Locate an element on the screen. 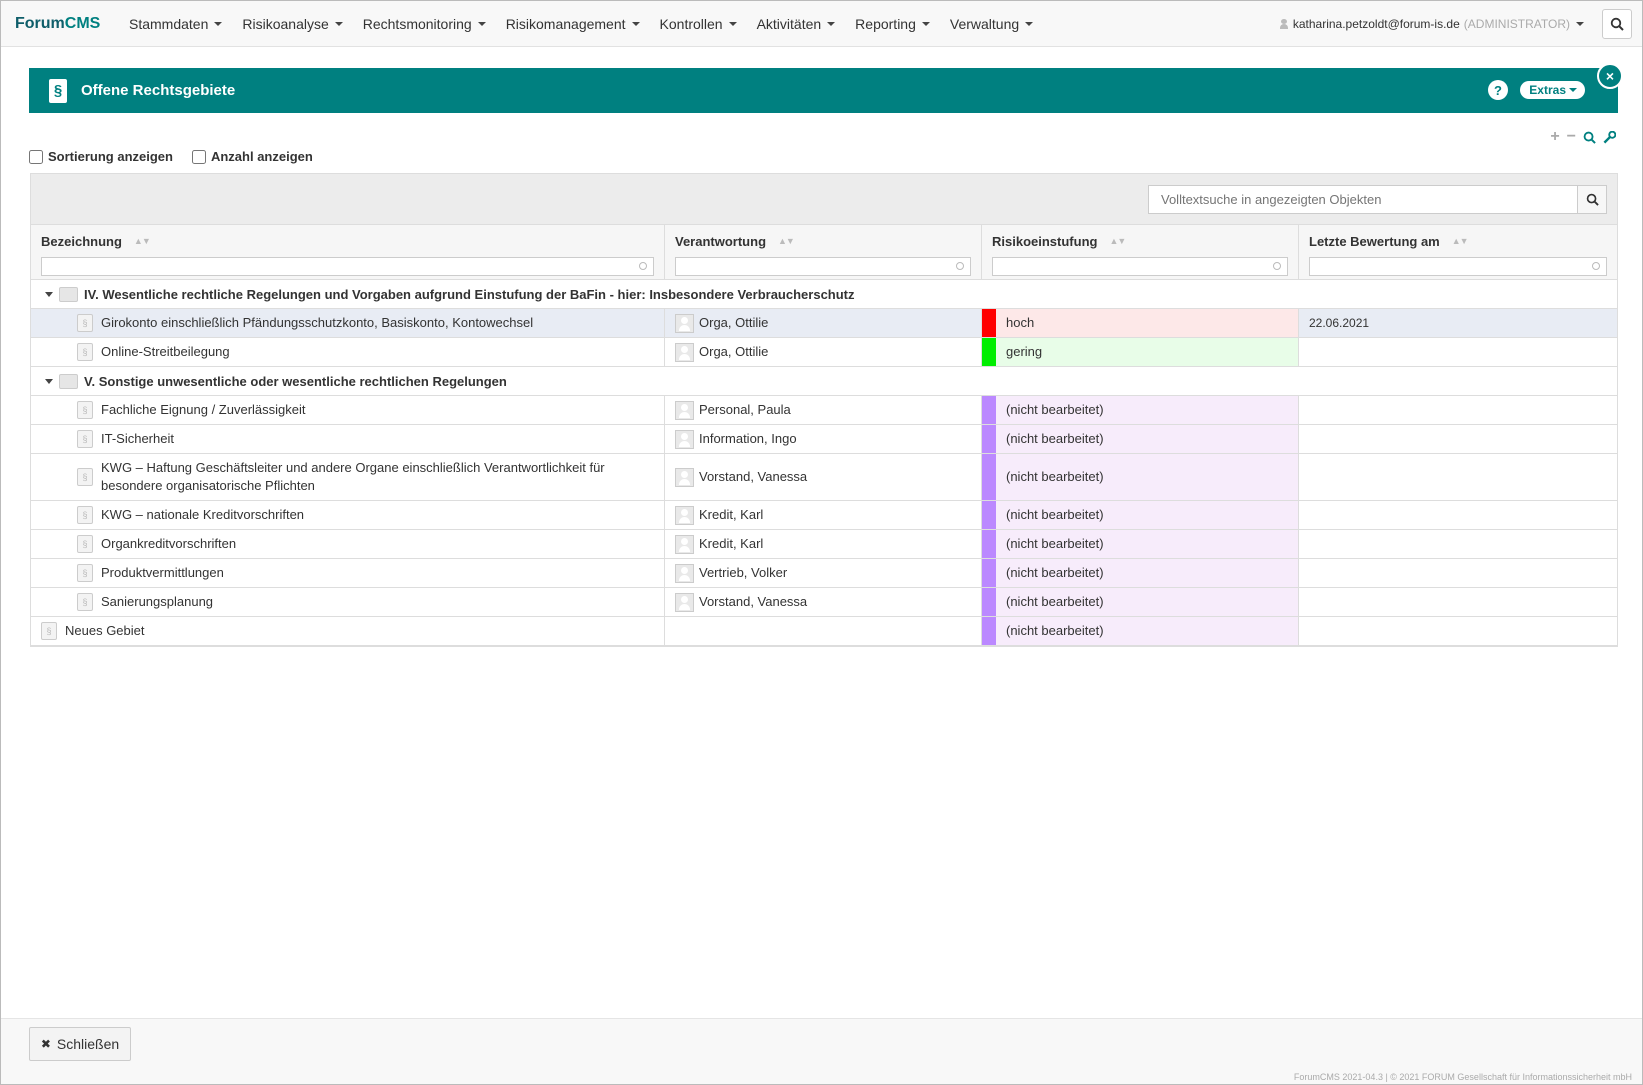 This screenshot has width=1643, height=1085. law-area-name: Neues Gebiet is located at coordinates (105, 631).